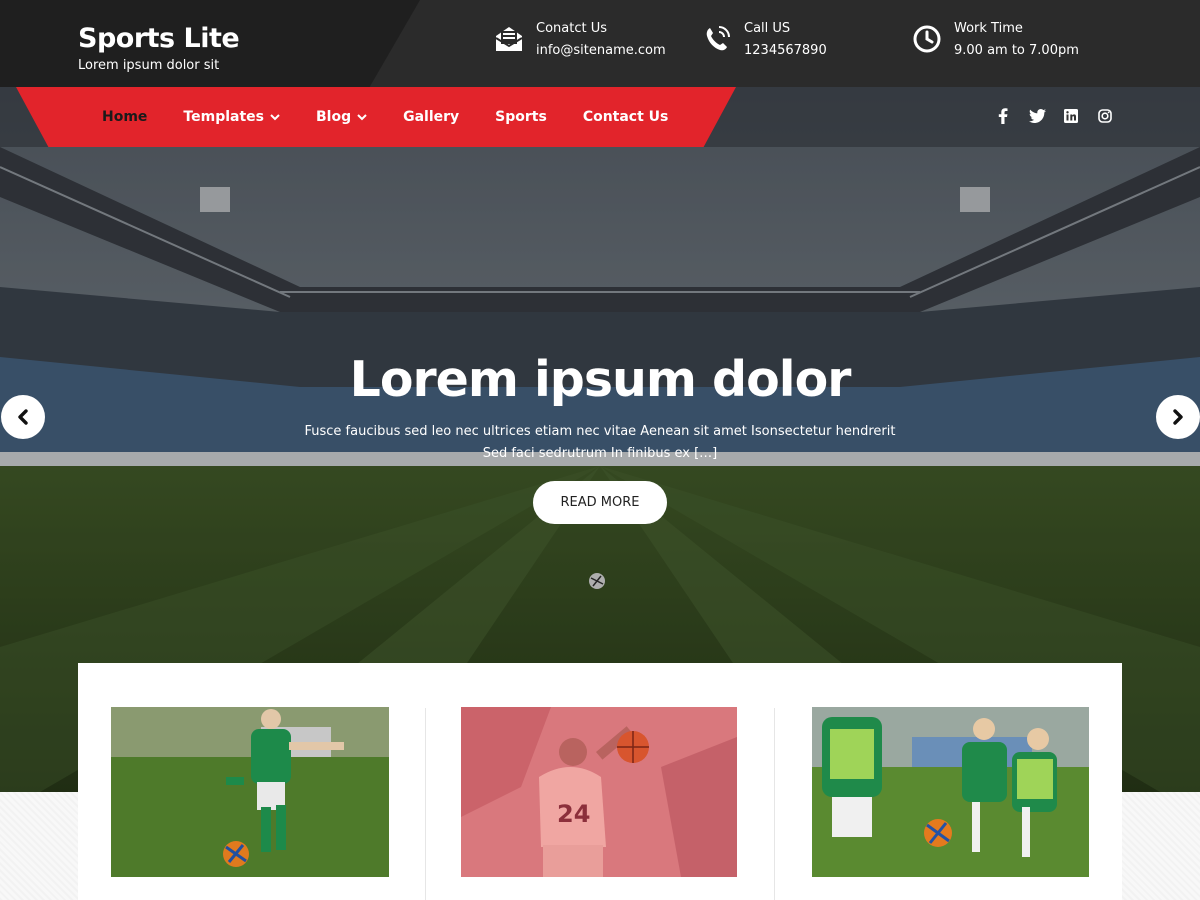  Describe the element at coordinates (1071, 116) in the screenshot. I see `linkedin-icon` at that location.